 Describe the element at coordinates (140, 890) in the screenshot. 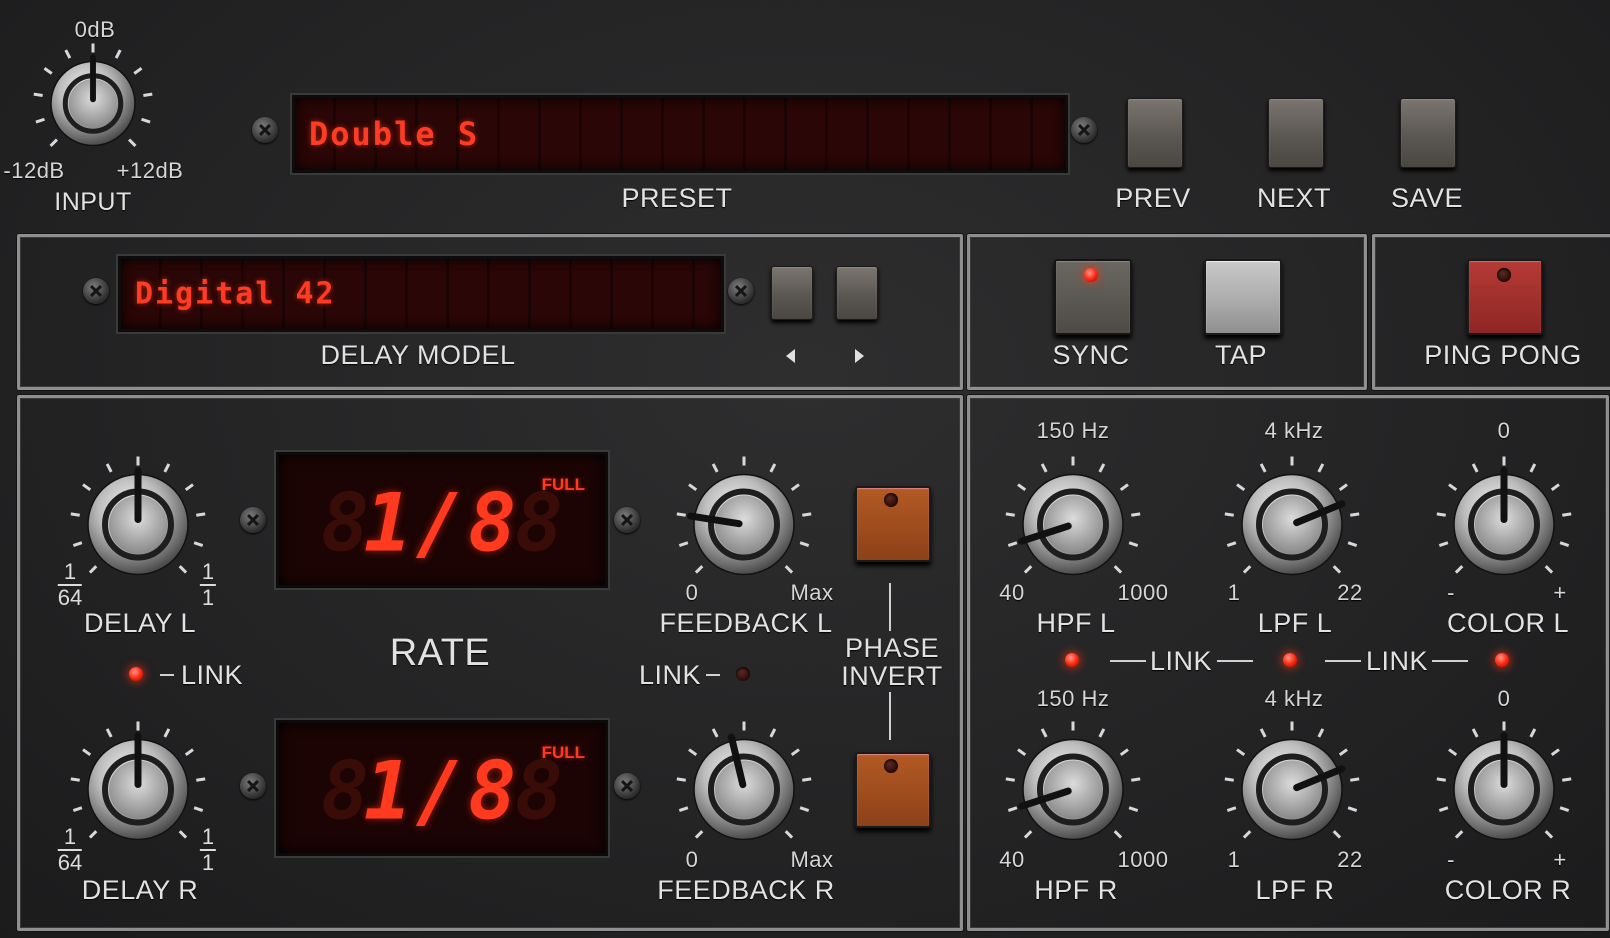

I see `delay-r-label: DELAY R` at that location.